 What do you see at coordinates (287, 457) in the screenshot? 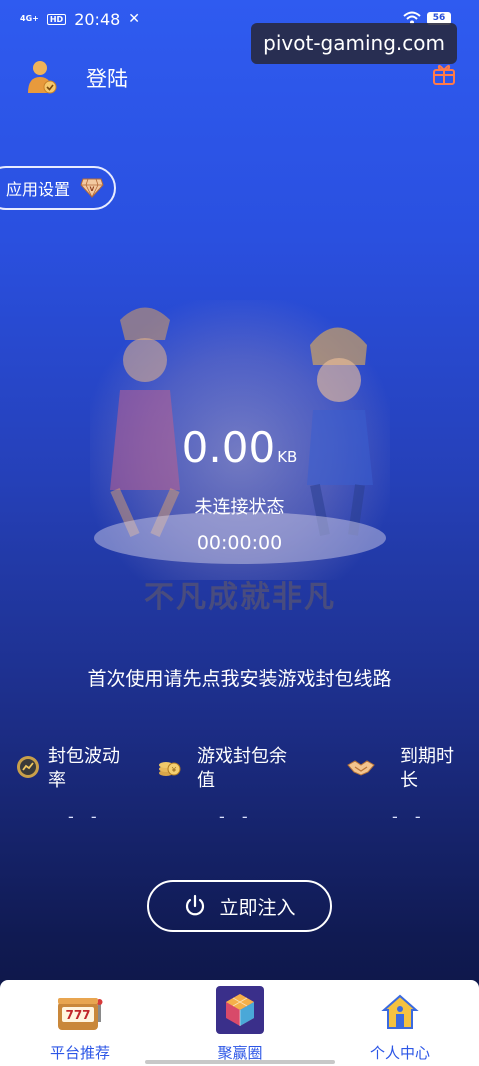
I see `traffic-unit: KB` at bounding box center [287, 457].